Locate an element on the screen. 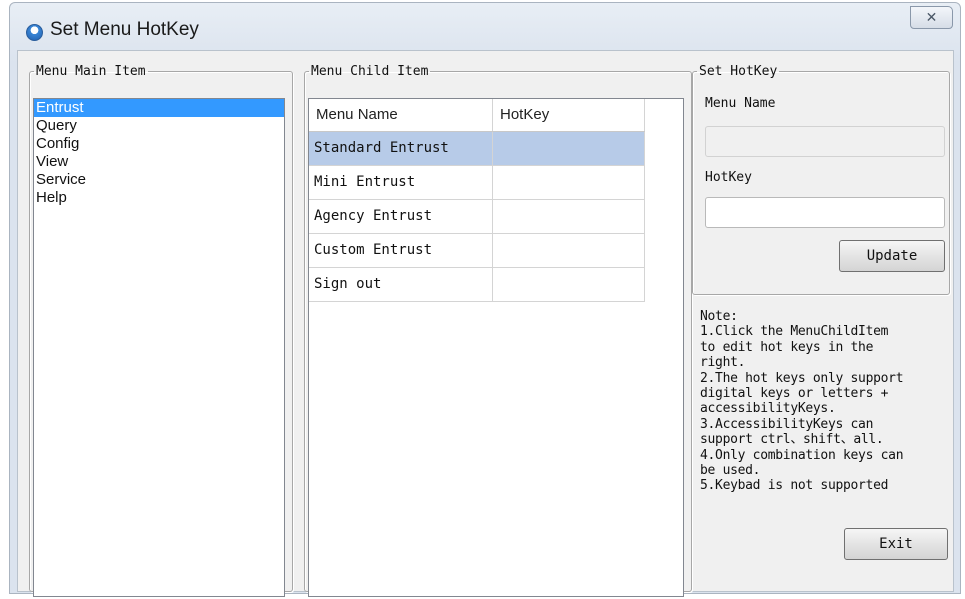 Image resolution: width=965 pixels, height=599 pixels. close-icon: ✕ is located at coordinates (931, 17).